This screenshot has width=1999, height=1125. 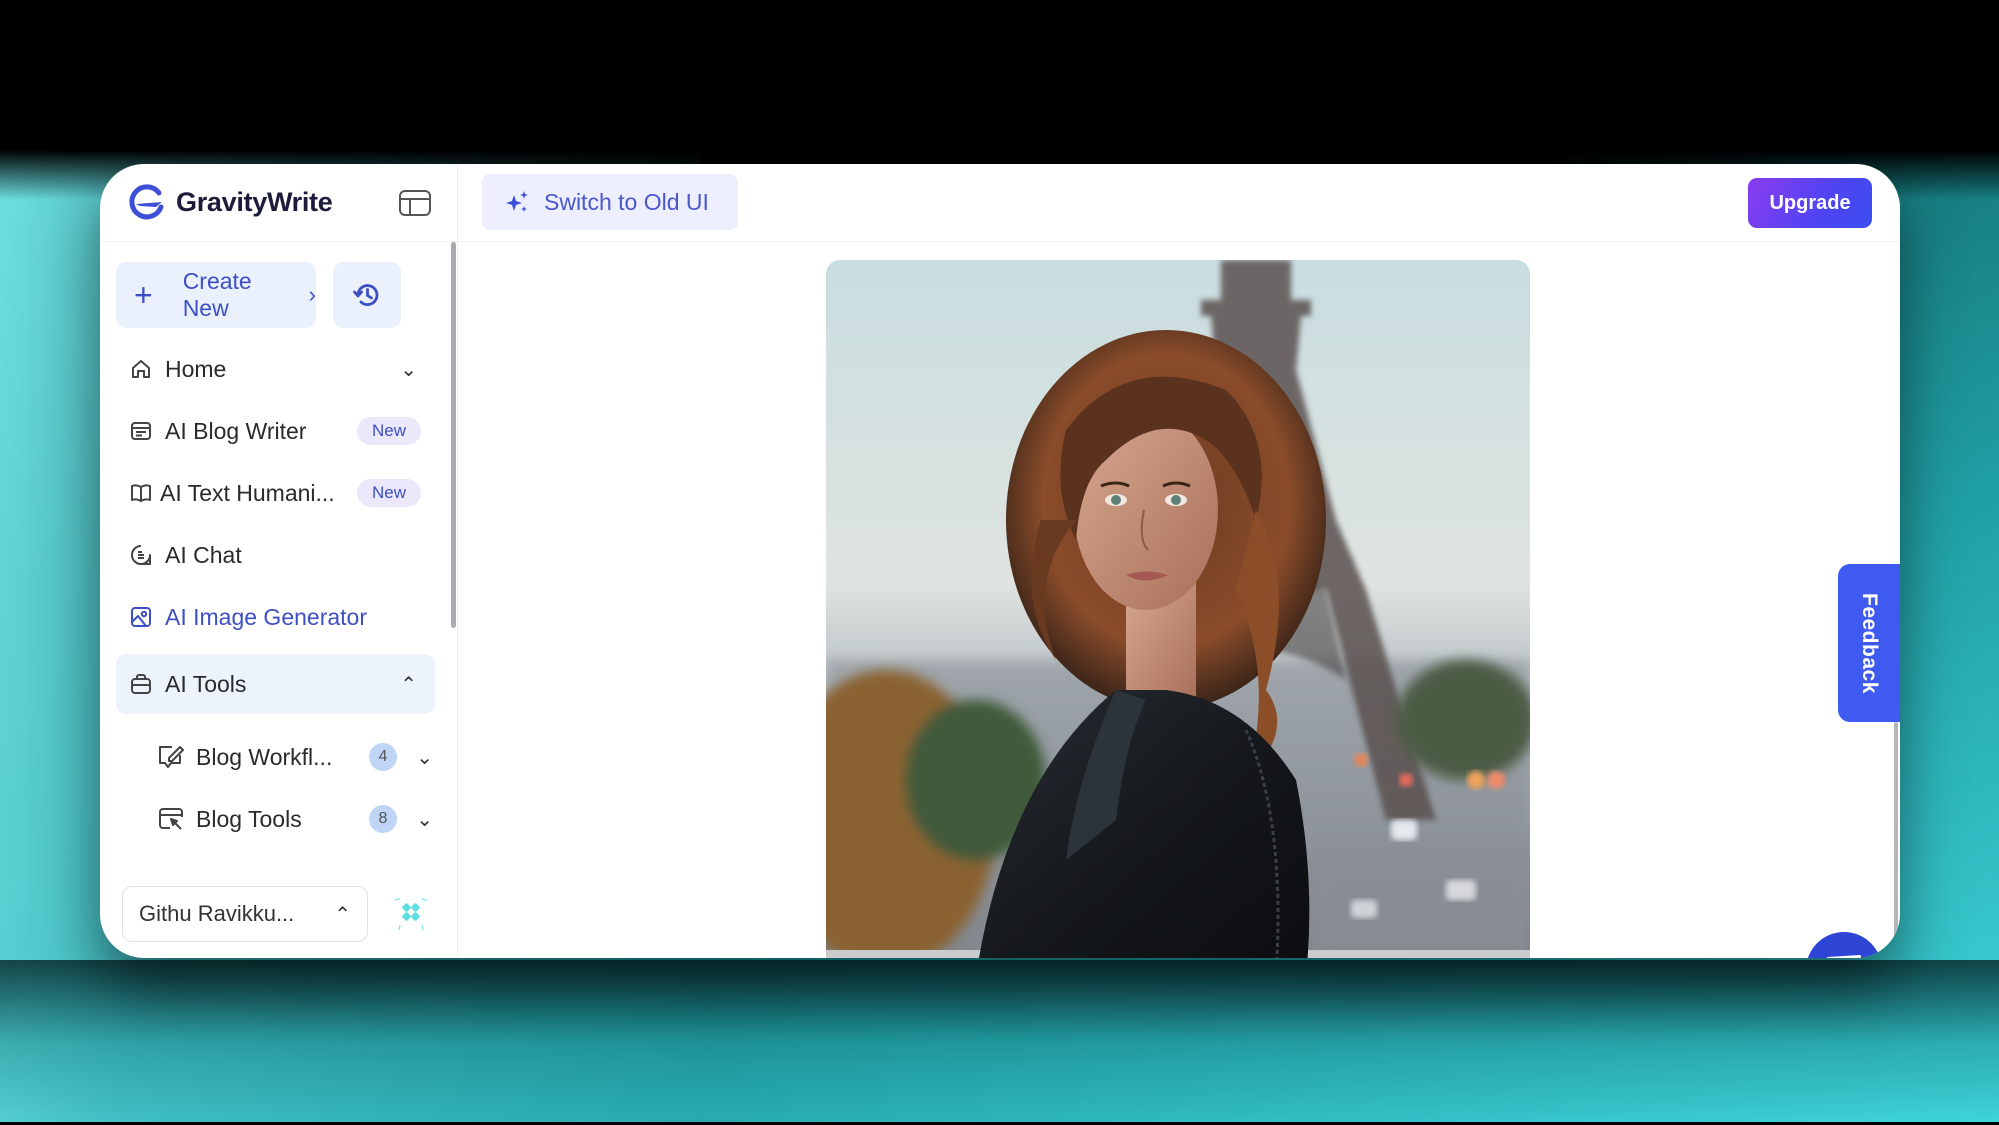 What do you see at coordinates (275, 684) in the screenshot?
I see `sidebar-item-ai-tools: AI Tools ⌃` at bounding box center [275, 684].